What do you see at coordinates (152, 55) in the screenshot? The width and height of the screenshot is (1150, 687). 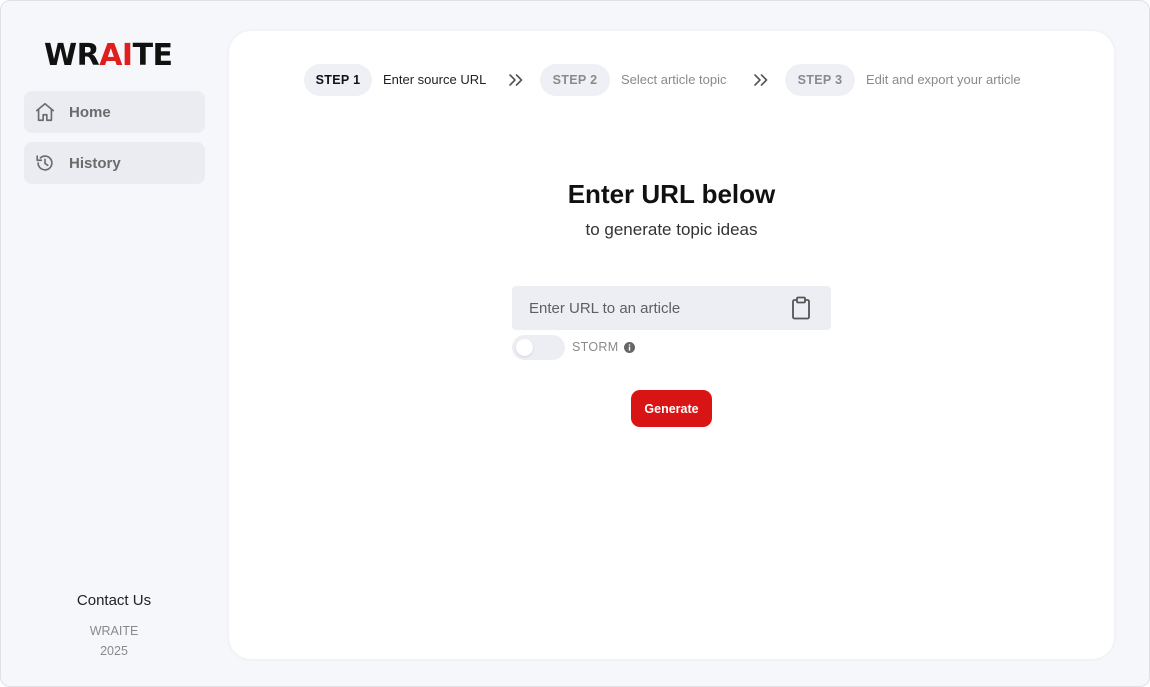 I see `logo-text-suffix: TE` at bounding box center [152, 55].